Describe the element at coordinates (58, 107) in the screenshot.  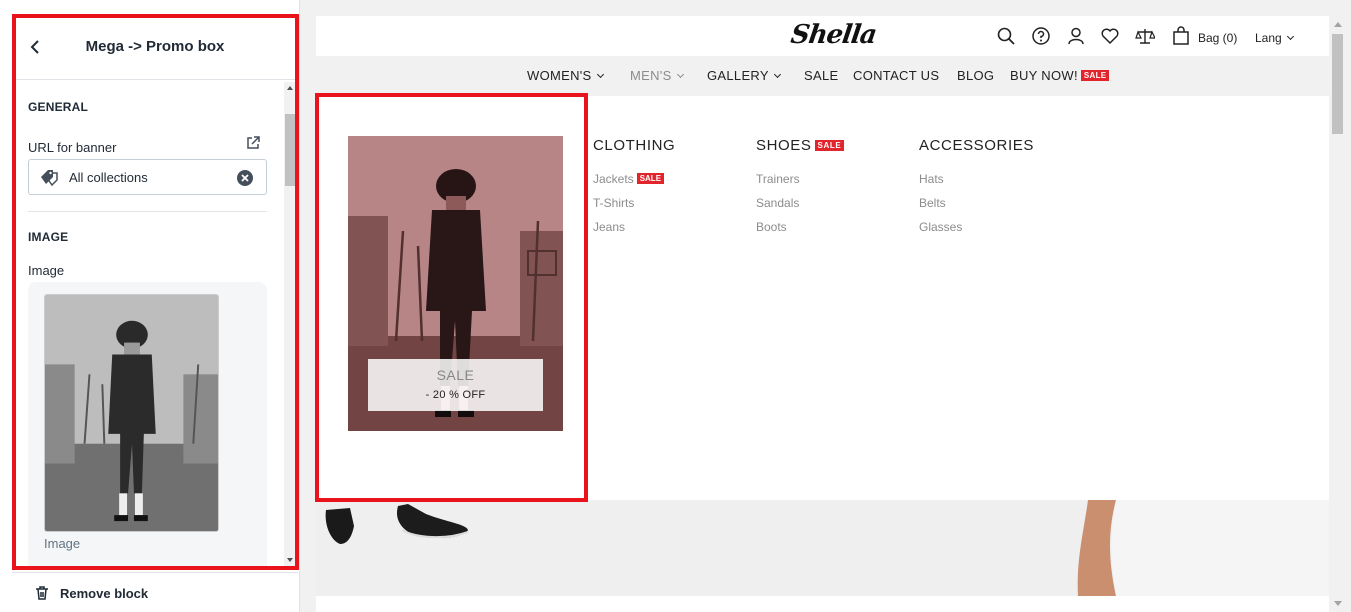
I see `section-heading-general: GENERAL` at that location.